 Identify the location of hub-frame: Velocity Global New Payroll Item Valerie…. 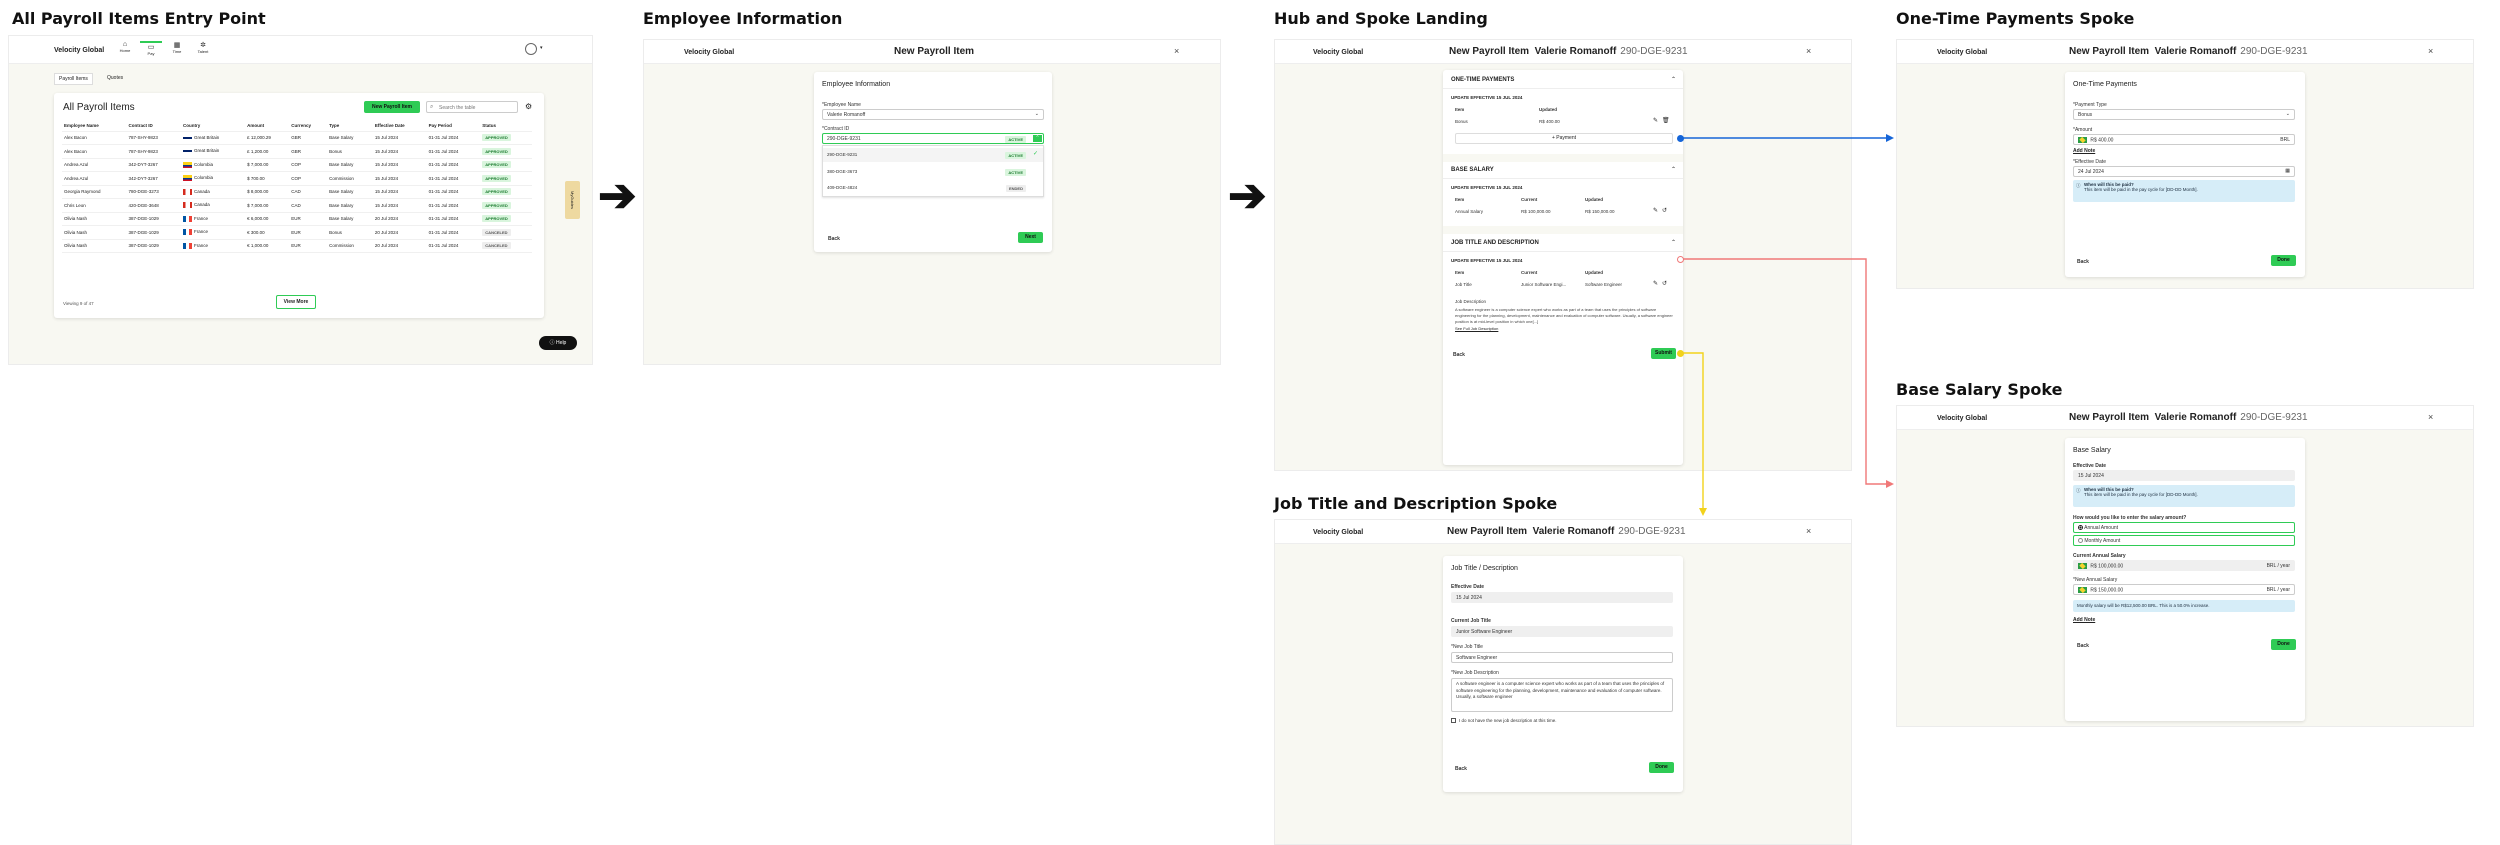
(1563, 255).